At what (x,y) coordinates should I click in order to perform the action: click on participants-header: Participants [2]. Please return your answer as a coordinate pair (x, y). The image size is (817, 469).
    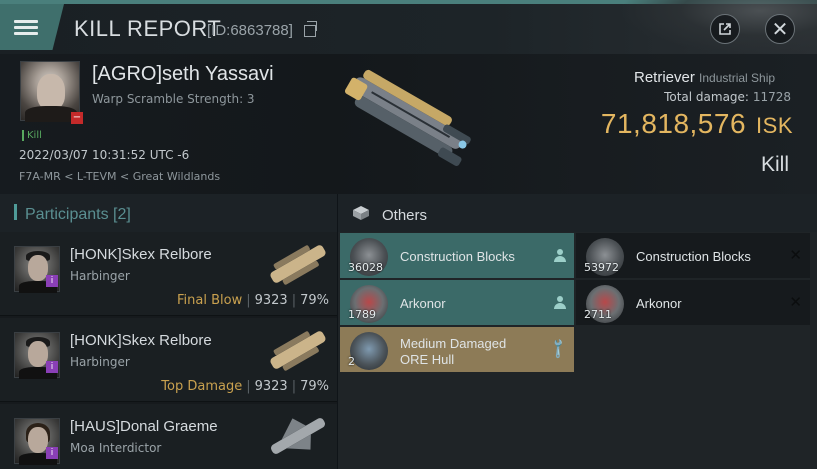
    Looking at the image, I should click on (168, 213).